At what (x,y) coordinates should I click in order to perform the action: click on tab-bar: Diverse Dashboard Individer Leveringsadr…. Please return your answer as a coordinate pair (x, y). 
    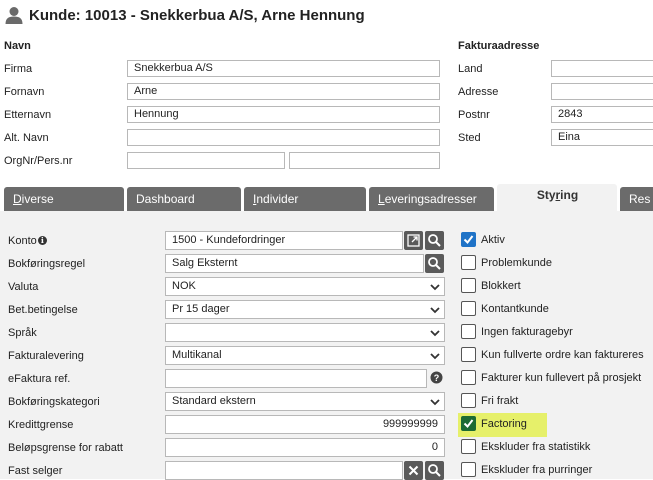
    Looking at the image, I should click on (326, 197).